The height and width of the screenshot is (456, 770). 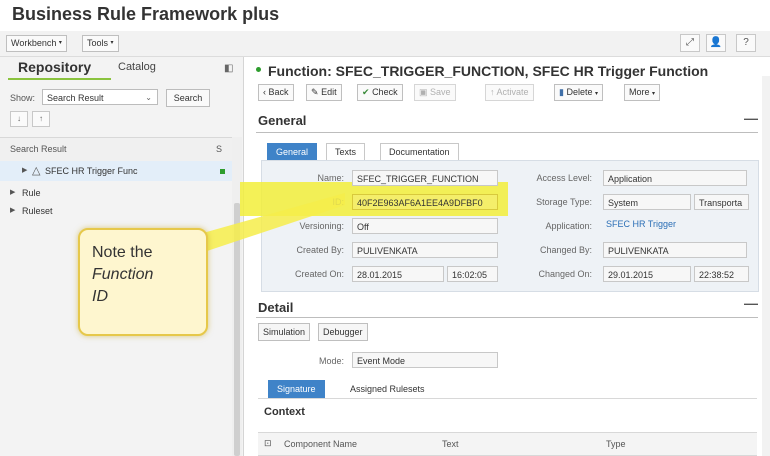 What do you see at coordinates (222, 171) in the screenshot?
I see `status-active-icon` at bounding box center [222, 171].